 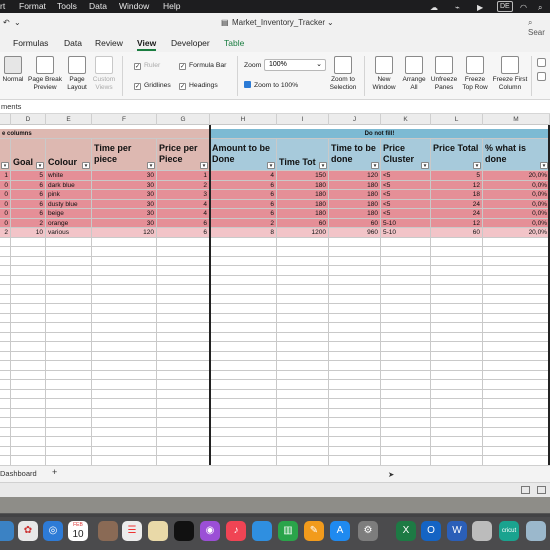 I want to click on unfreeze-panes-button: Unfreeze Panes, so click(x=444, y=73).